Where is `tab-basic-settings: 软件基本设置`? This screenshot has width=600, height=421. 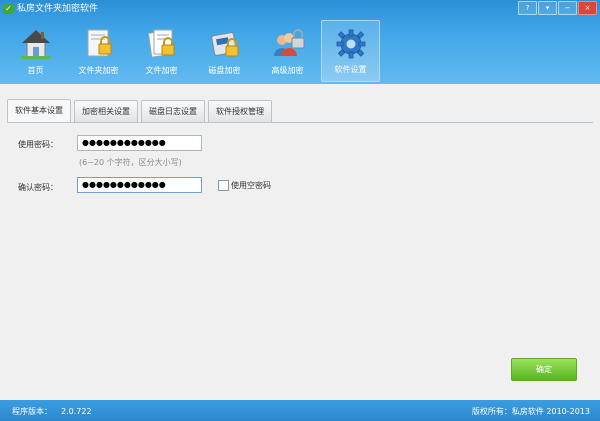 tab-basic-settings: 软件基本设置 is located at coordinates (39, 111).